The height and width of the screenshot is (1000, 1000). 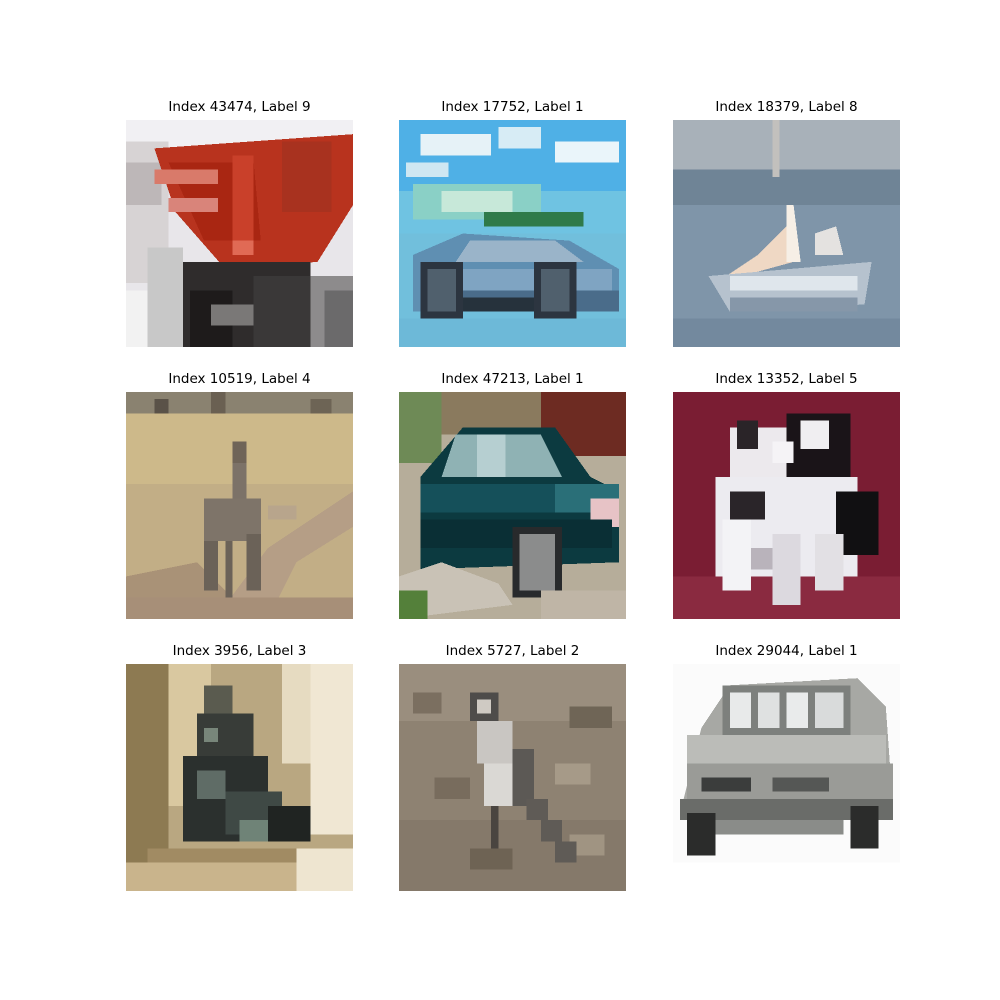 I want to click on panel-title: Index 5727, Label 2, so click(x=512, y=651).